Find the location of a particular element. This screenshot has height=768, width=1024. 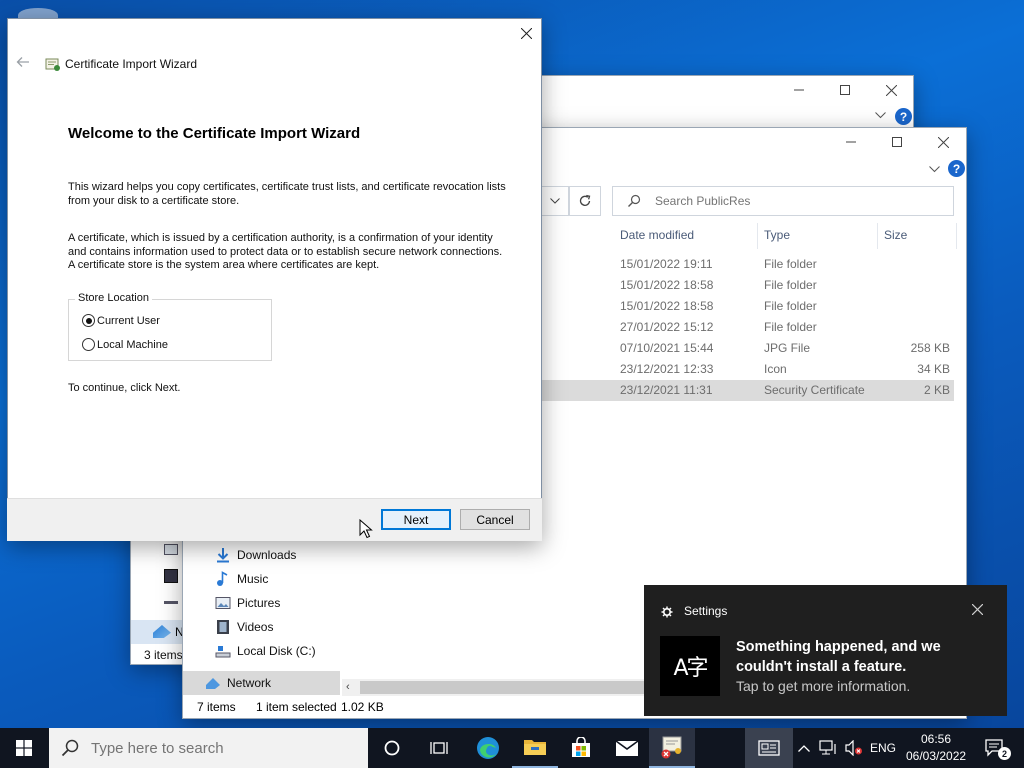

page-title: Welcome to the Certificate Import Wizard is located at coordinates (214, 133).